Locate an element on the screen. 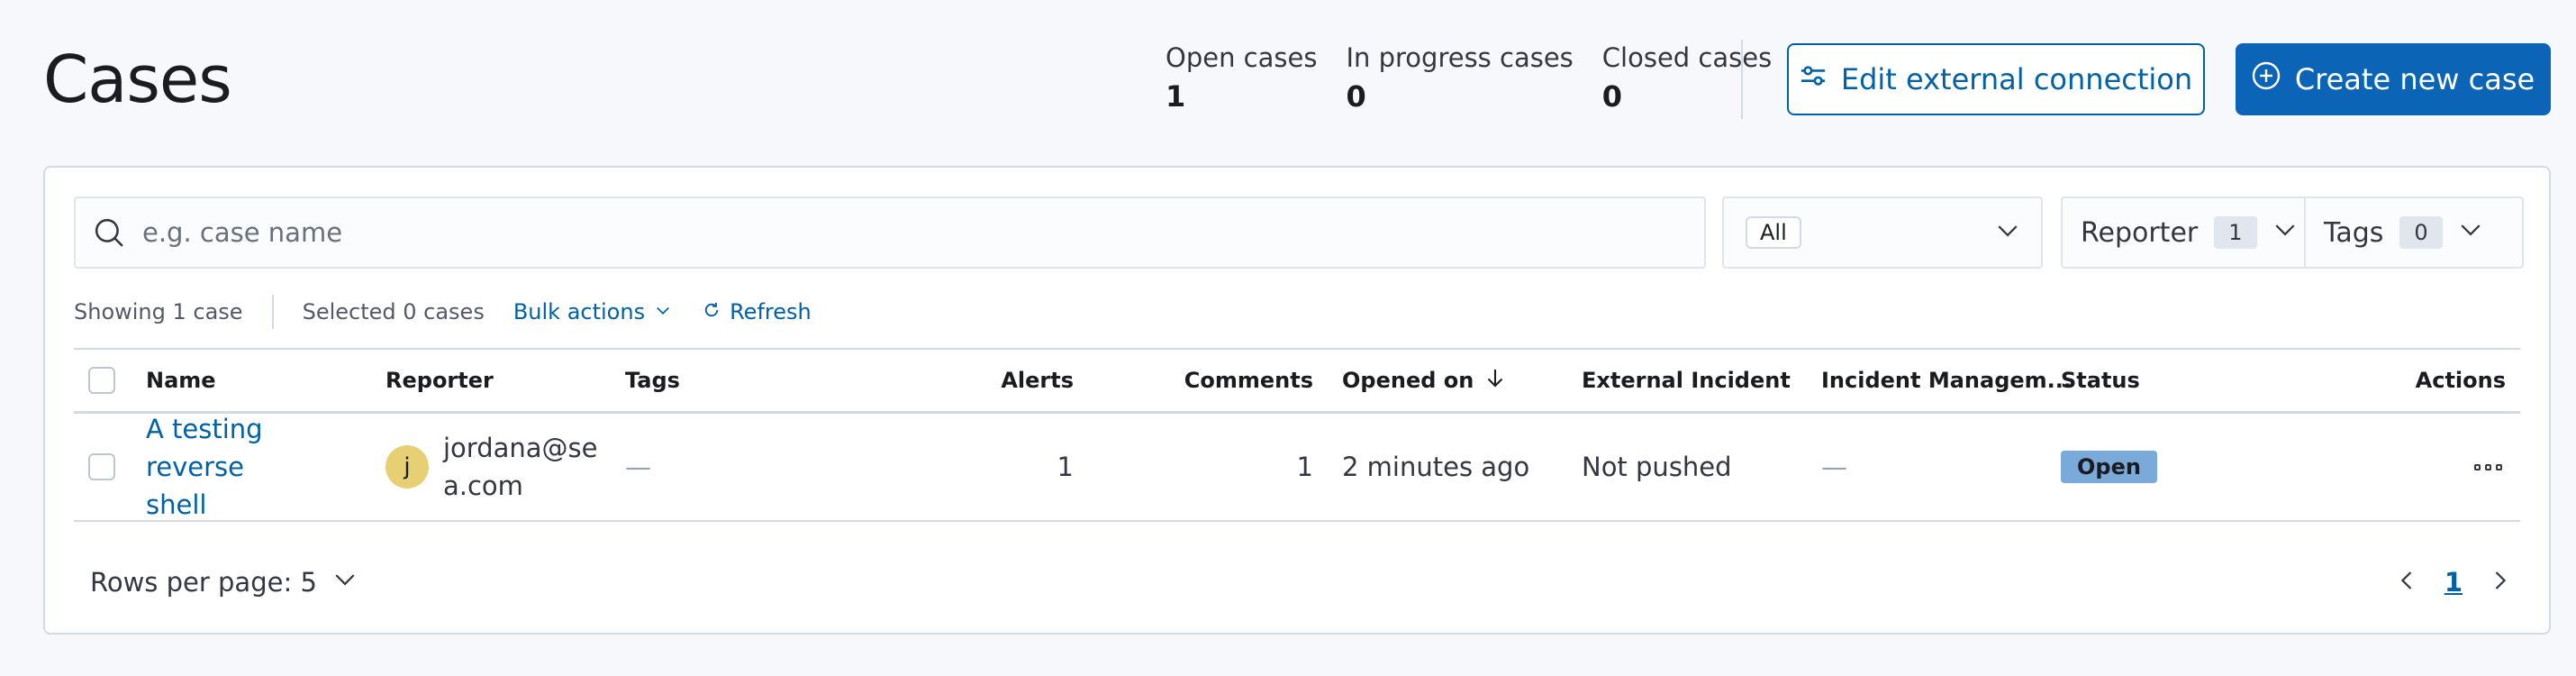 This screenshot has width=2576, height=676. stat-label: Open cases is located at coordinates (1242, 57).